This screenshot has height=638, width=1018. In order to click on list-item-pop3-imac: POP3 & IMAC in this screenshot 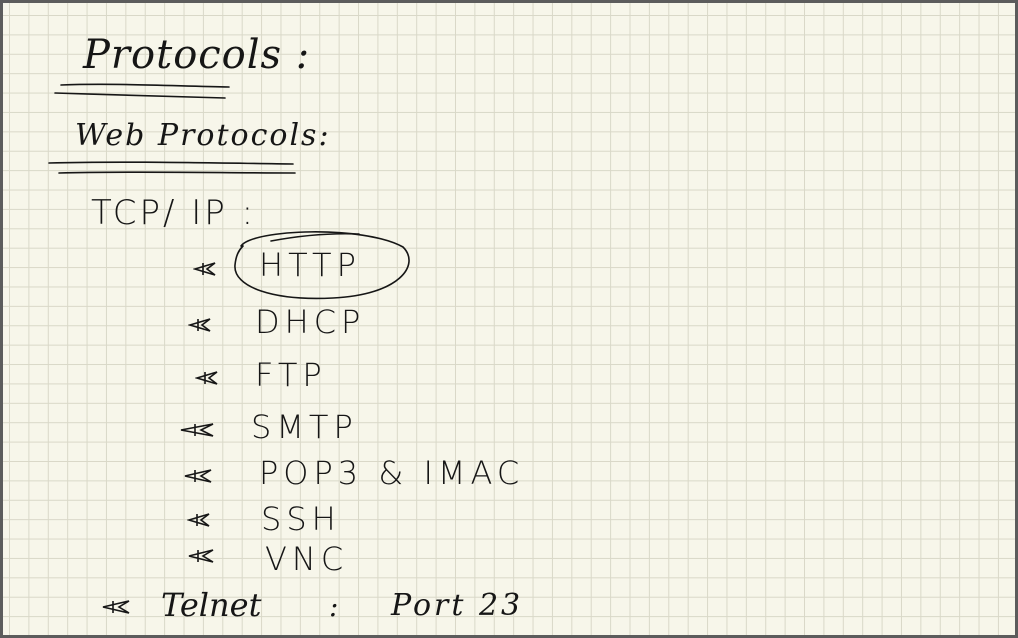, I will do `click(392, 473)`.